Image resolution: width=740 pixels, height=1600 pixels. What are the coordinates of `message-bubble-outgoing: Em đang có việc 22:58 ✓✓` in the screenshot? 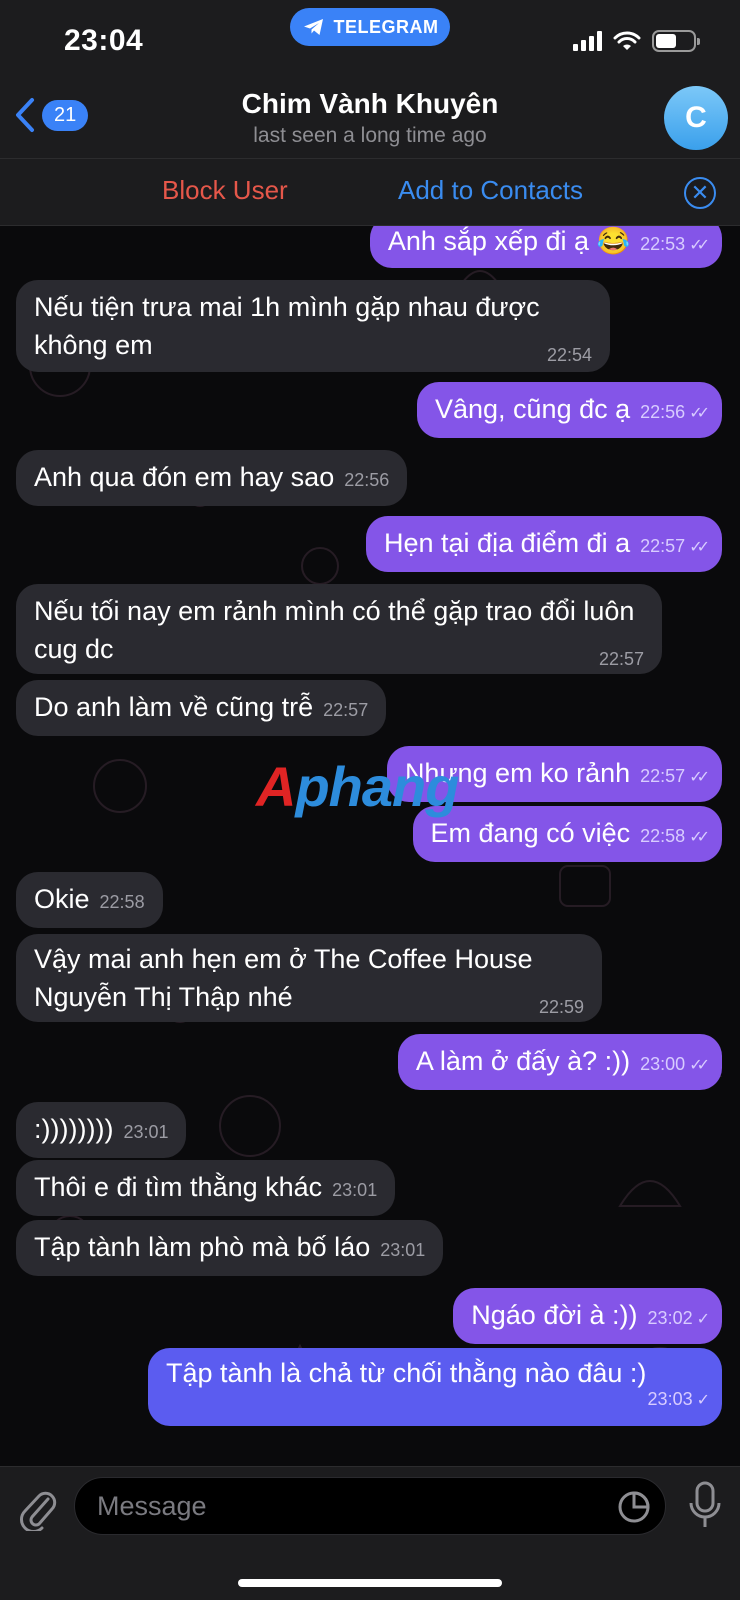 It's located at (567, 834).